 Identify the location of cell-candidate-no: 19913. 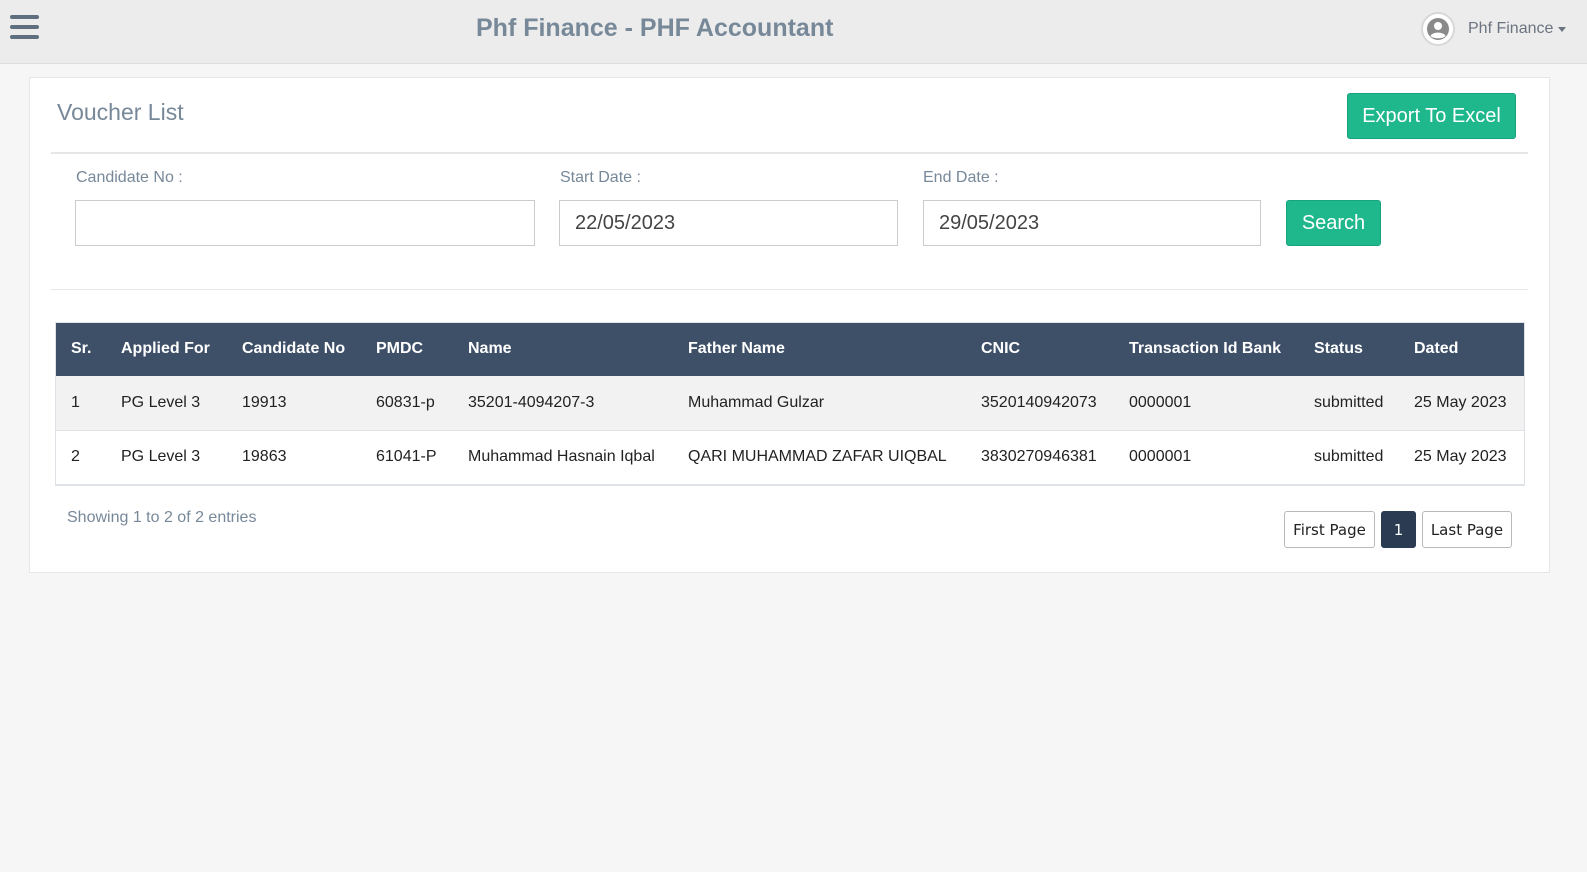
(264, 402).